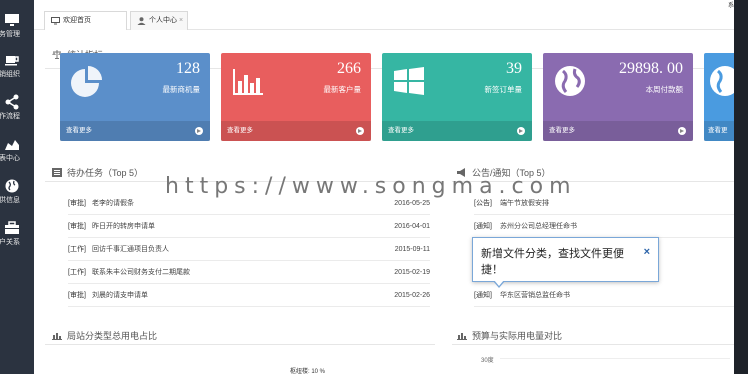  I want to click on watermark: https://www.songma.com, so click(371, 186).